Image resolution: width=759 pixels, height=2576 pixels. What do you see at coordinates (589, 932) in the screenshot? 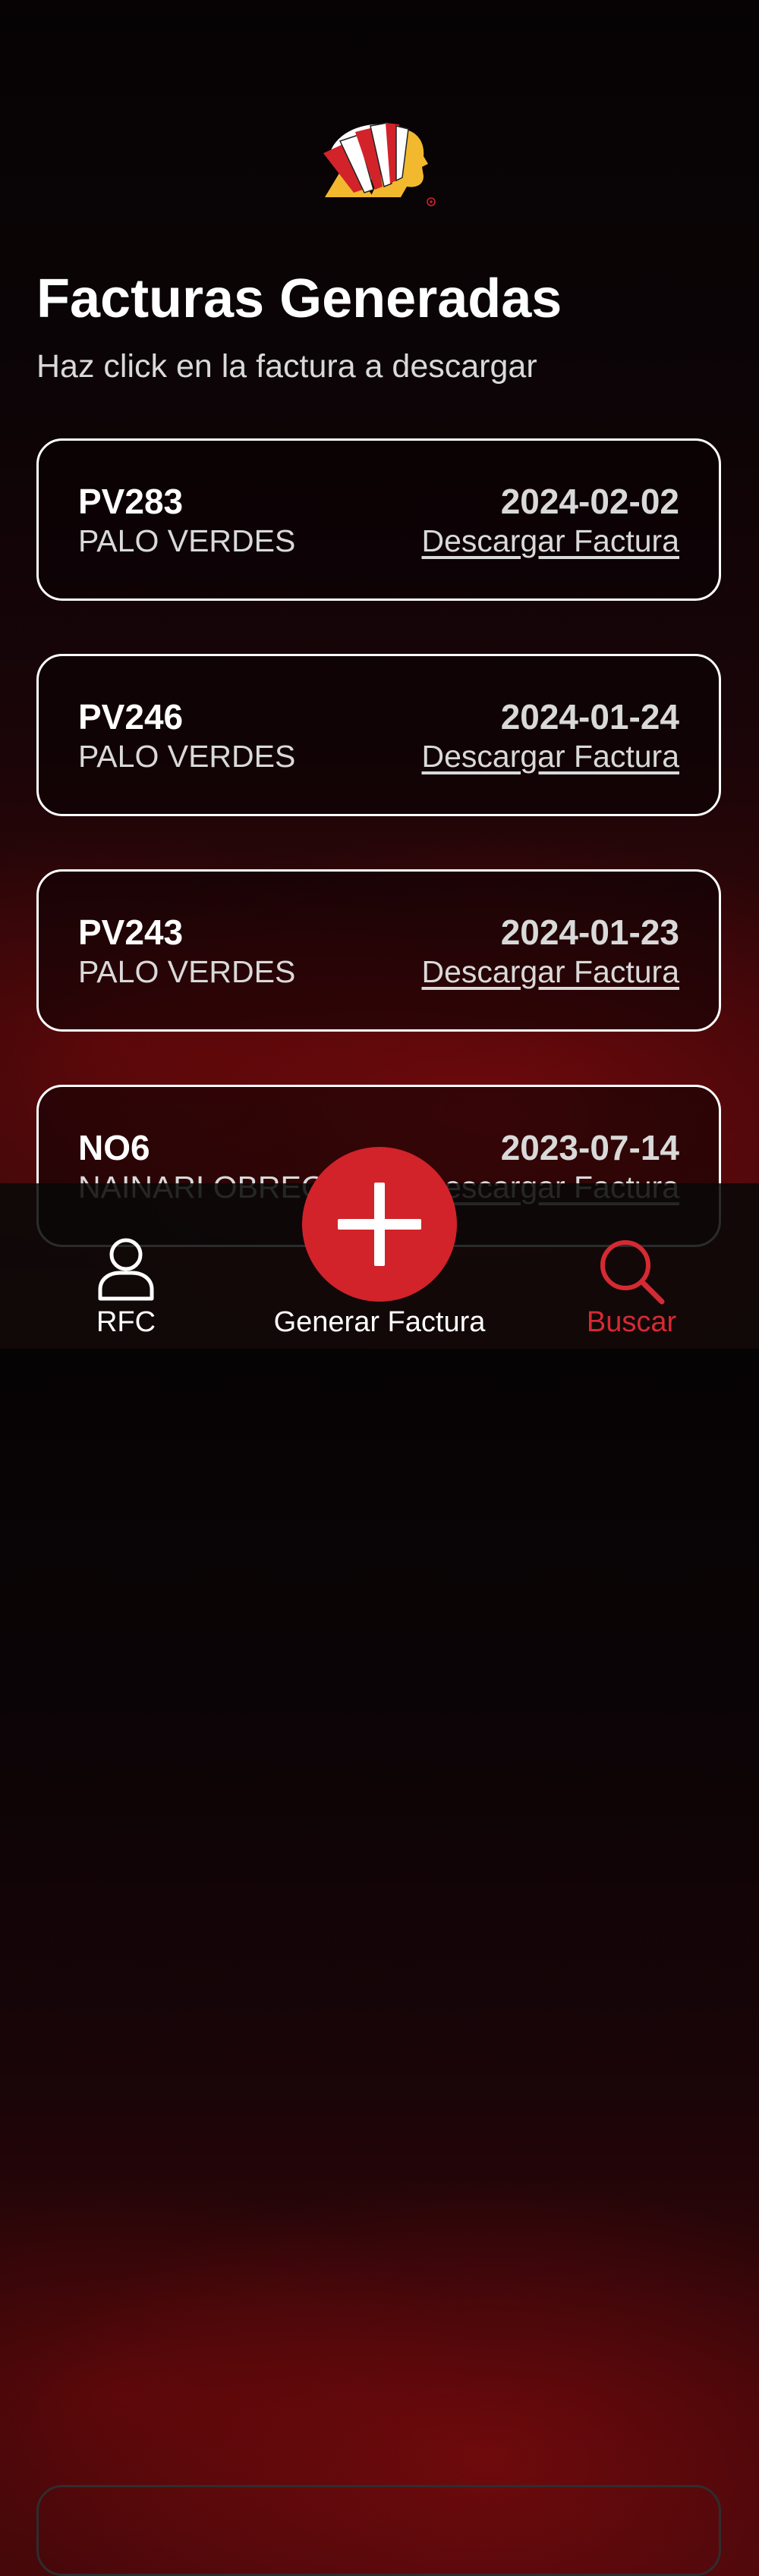
I see `invoice-date: 2024-01-23` at bounding box center [589, 932].